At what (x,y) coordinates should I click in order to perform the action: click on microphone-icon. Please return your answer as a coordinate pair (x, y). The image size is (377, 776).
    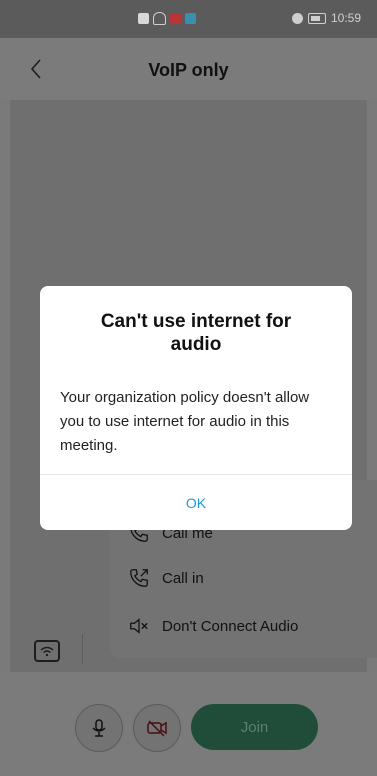
    Looking at the image, I should click on (99, 728).